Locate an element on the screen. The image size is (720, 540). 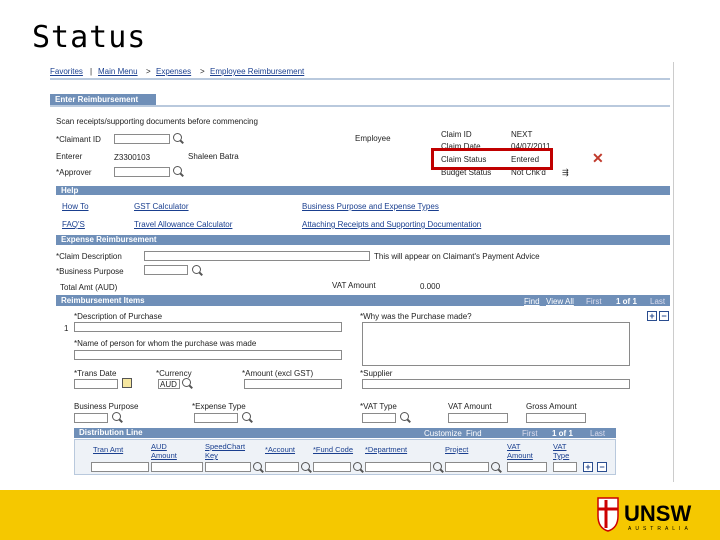
expense-type-label: *Expense Type is located at coordinates (219, 406).